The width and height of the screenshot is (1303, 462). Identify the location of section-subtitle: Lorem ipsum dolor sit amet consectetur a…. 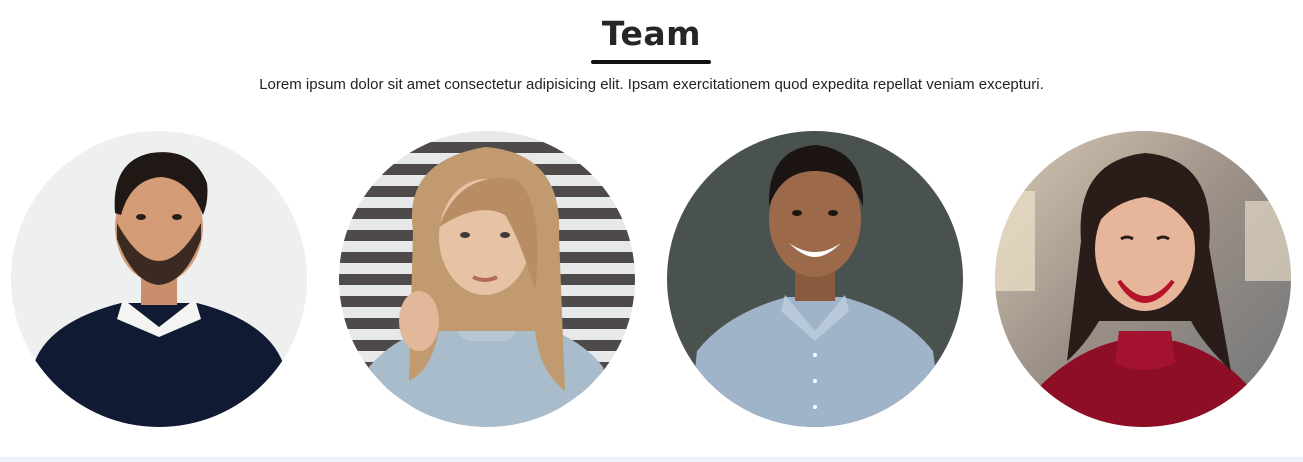
(651, 84).